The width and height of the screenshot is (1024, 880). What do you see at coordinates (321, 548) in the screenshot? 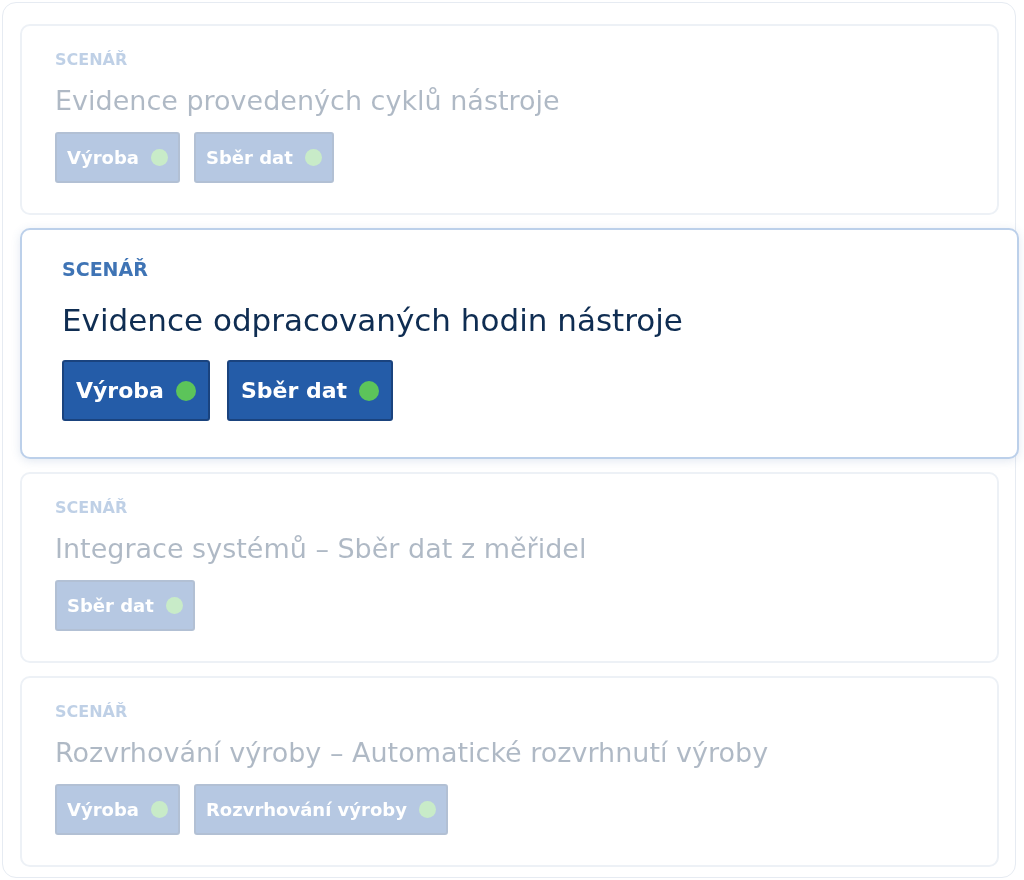
I see `scenario-title: Integrace systémů – Sběr dat z měřidel` at bounding box center [321, 548].